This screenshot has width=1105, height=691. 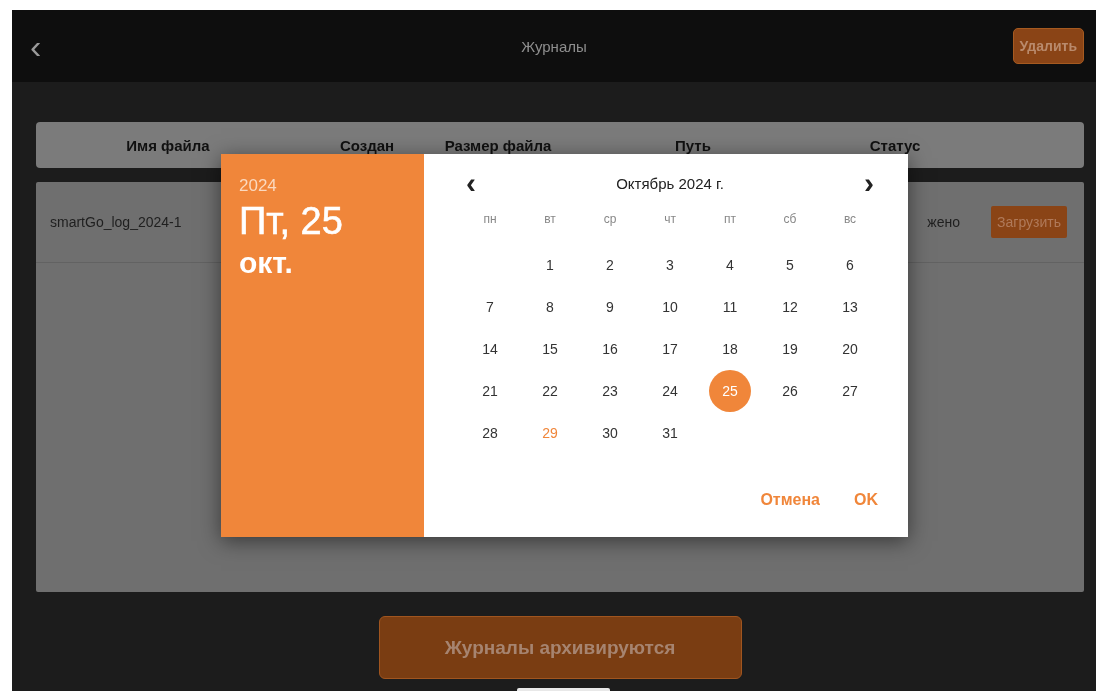 What do you see at coordinates (850, 265) in the screenshot?
I see `day-cell: 6` at bounding box center [850, 265].